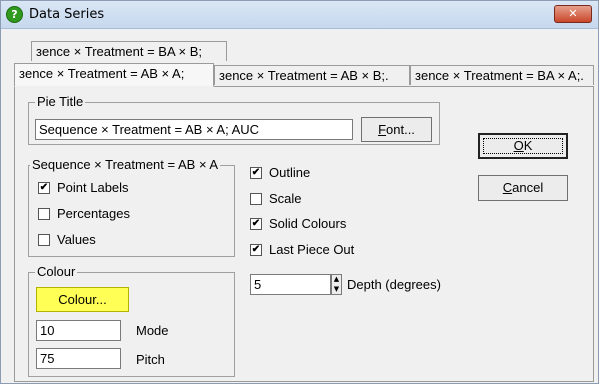 The image size is (603, 387). Describe the element at coordinates (67, 14) in the screenshot. I see `window-title: Data Series` at that location.